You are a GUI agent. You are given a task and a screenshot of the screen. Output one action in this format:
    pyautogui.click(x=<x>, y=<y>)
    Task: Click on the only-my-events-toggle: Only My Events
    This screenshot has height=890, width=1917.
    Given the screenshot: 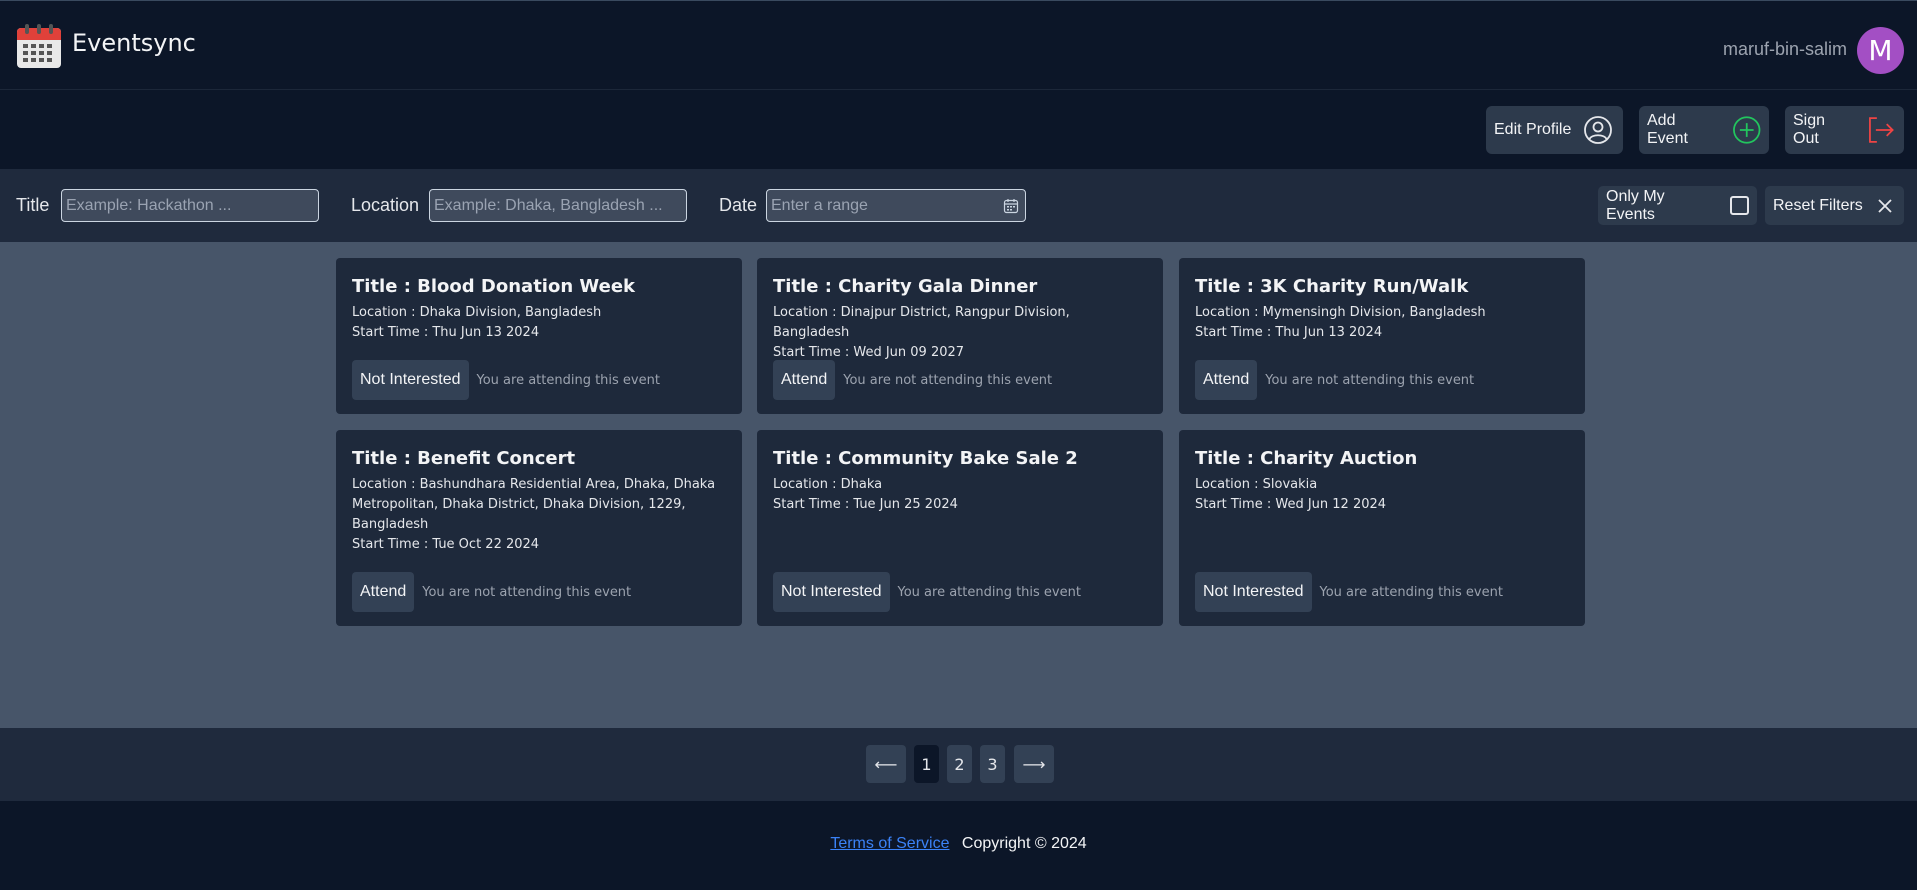 What is the action you would take?
    pyautogui.click(x=1677, y=205)
    